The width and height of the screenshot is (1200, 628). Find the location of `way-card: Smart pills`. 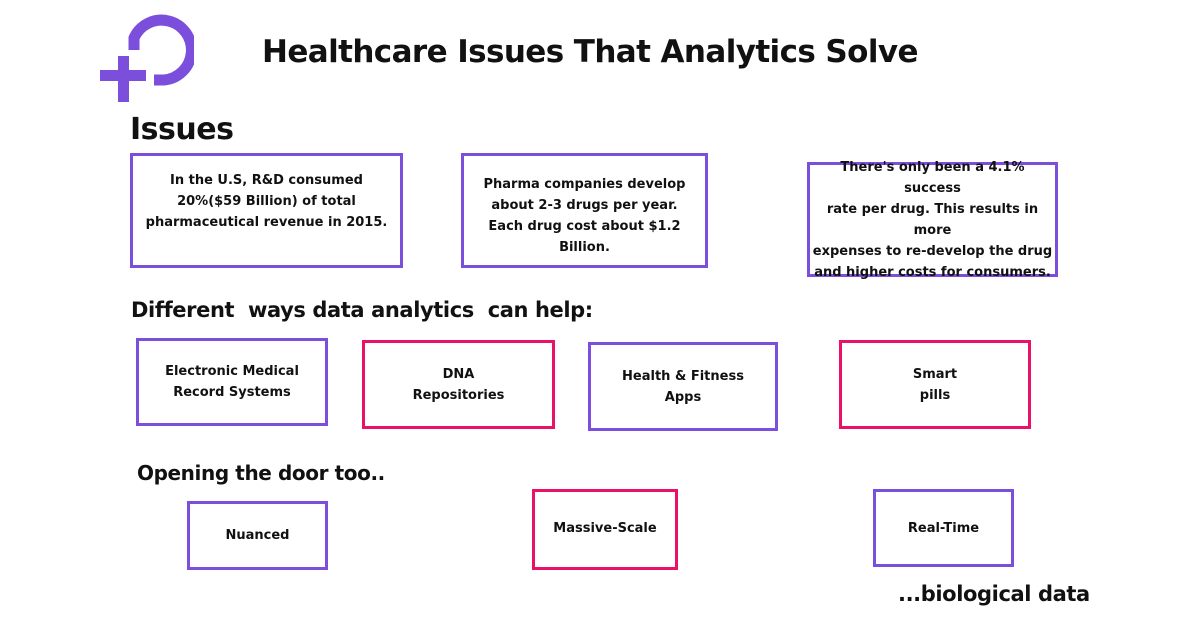

way-card: Smart pills is located at coordinates (935, 384).